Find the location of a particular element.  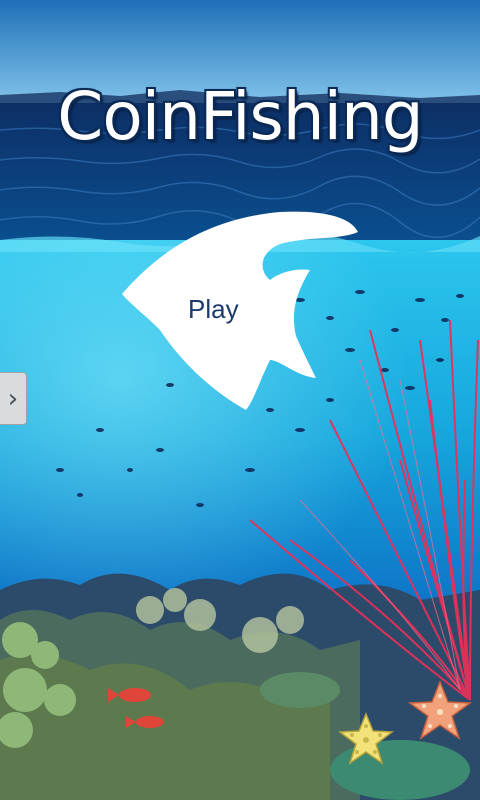

game-title: CoinFishing is located at coordinates (240, 116).